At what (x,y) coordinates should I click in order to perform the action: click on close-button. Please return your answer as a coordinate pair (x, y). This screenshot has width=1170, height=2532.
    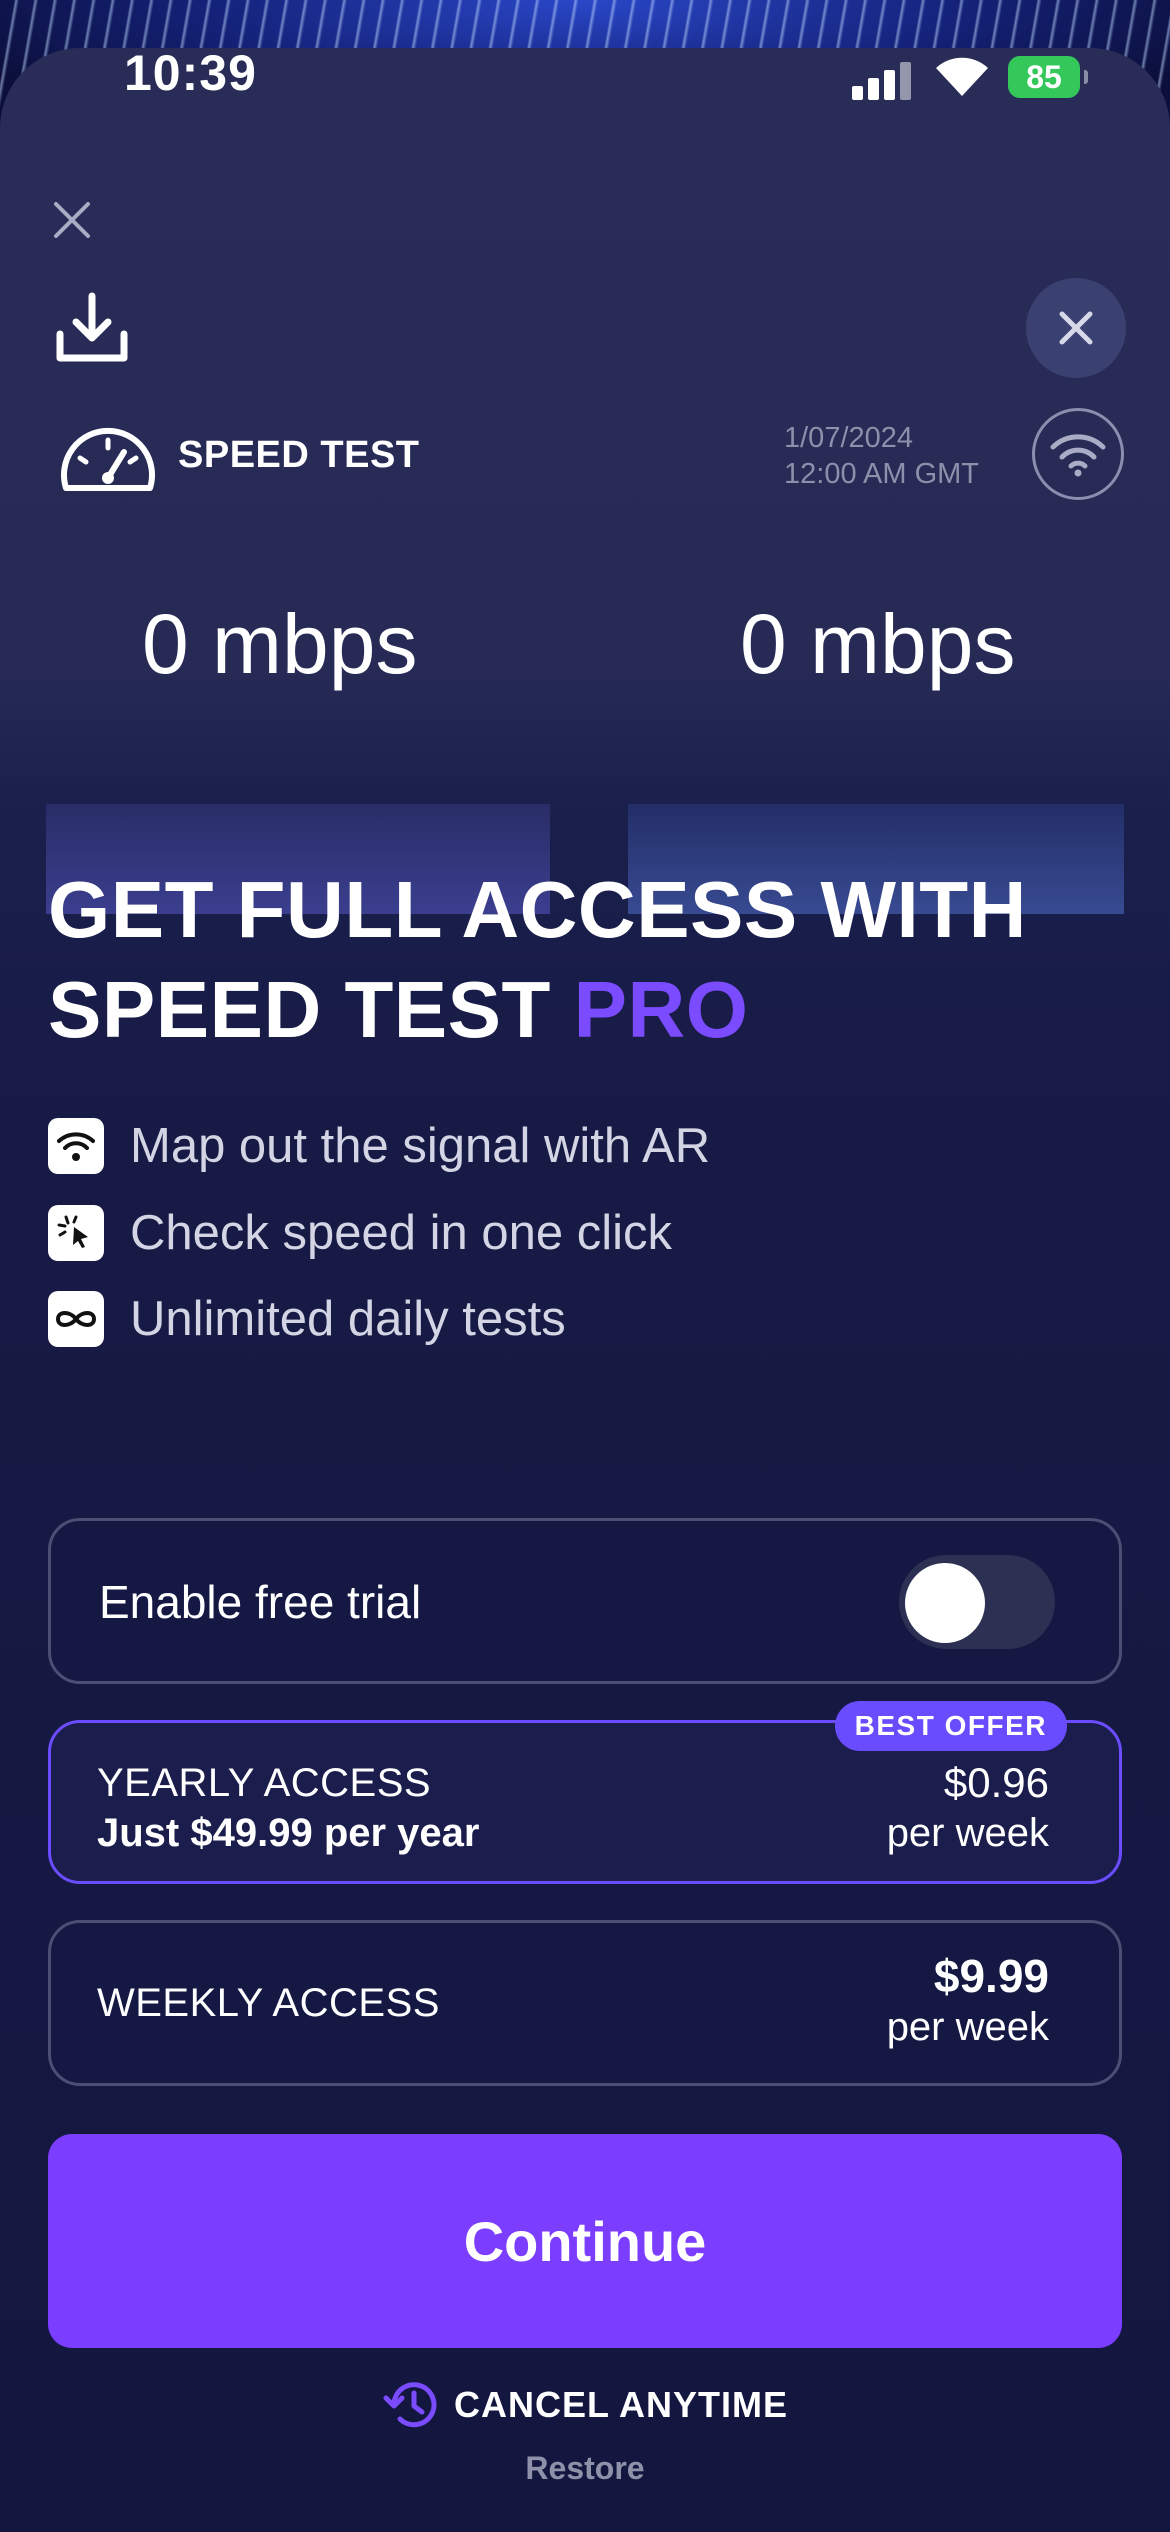
    Looking at the image, I should click on (1076, 328).